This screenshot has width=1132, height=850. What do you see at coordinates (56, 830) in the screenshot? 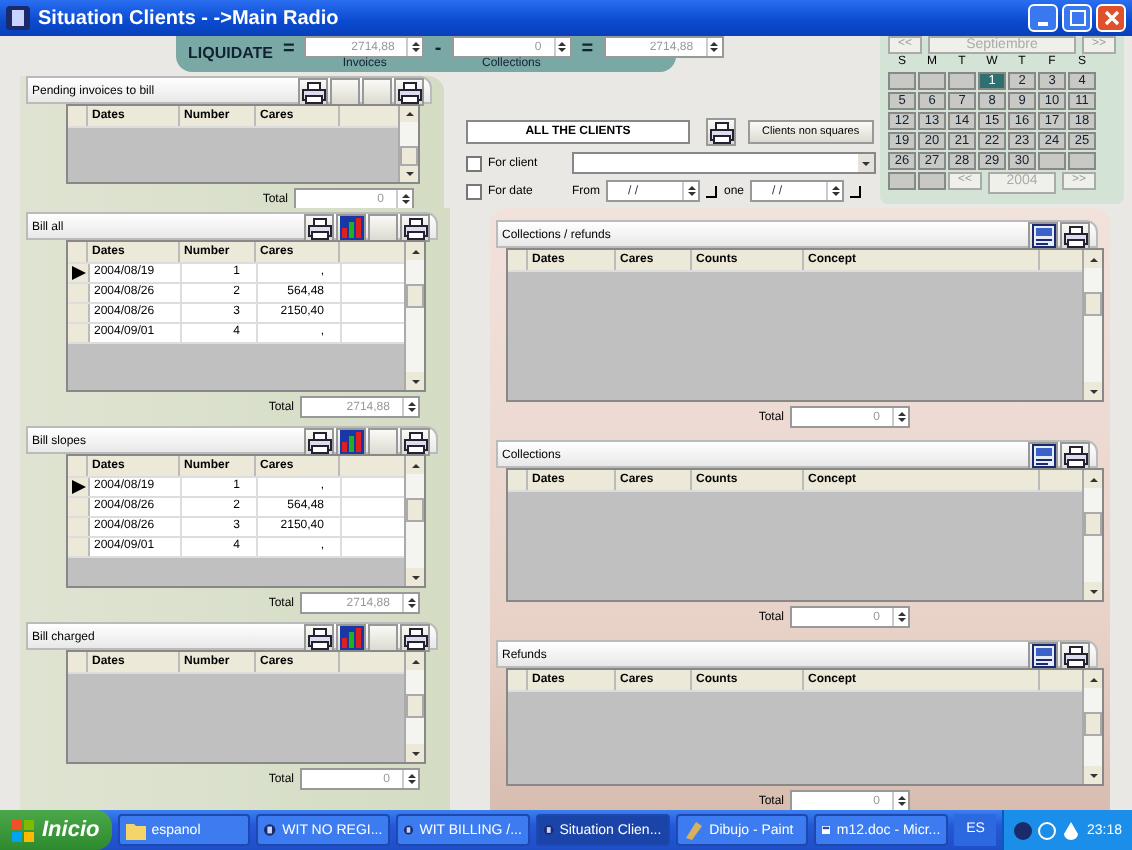
I see `start-button: Inicio` at bounding box center [56, 830].